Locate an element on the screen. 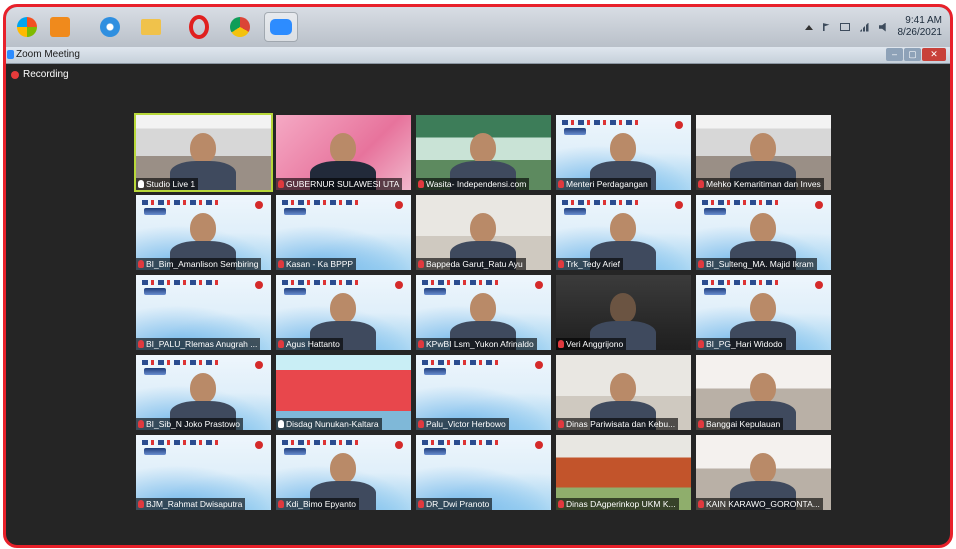 This screenshot has height=549, width=956. participant-tile: Studio Live 1 is located at coordinates (203, 152).